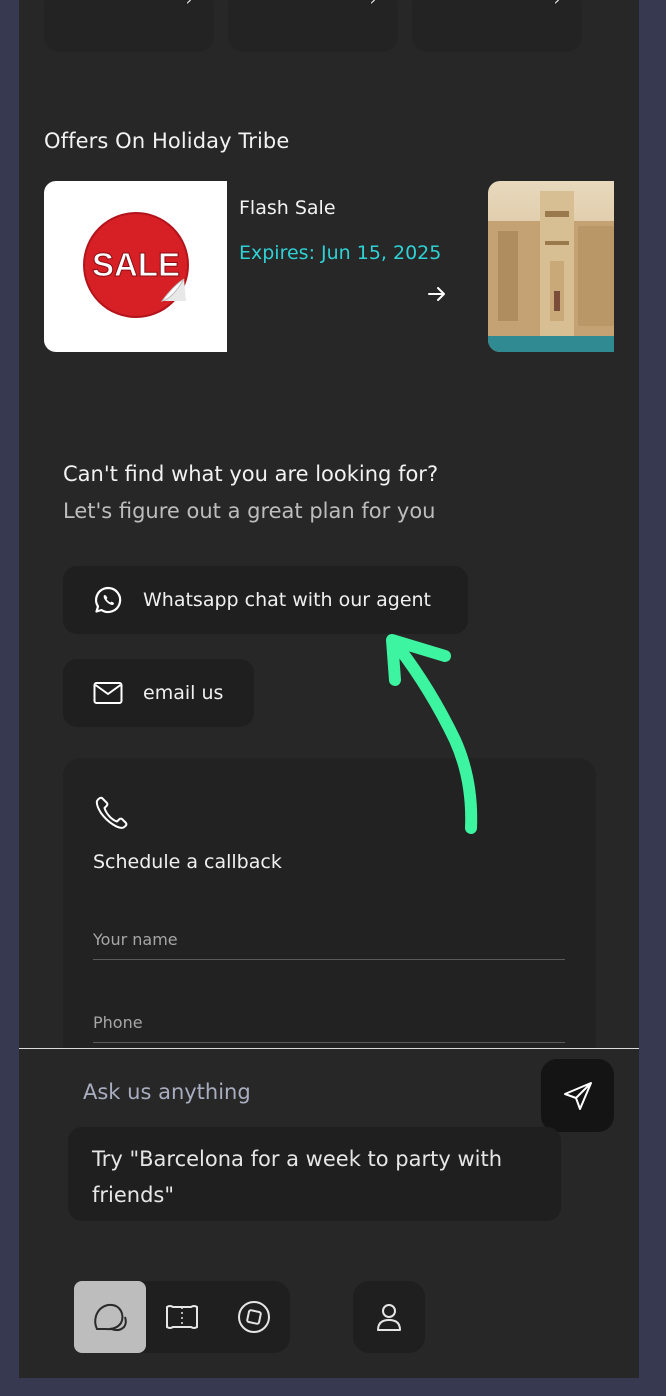 The width and height of the screenshot is (666, 1396). I want to click on help-title: Can't find what you are looking for?, so click(251, 474).